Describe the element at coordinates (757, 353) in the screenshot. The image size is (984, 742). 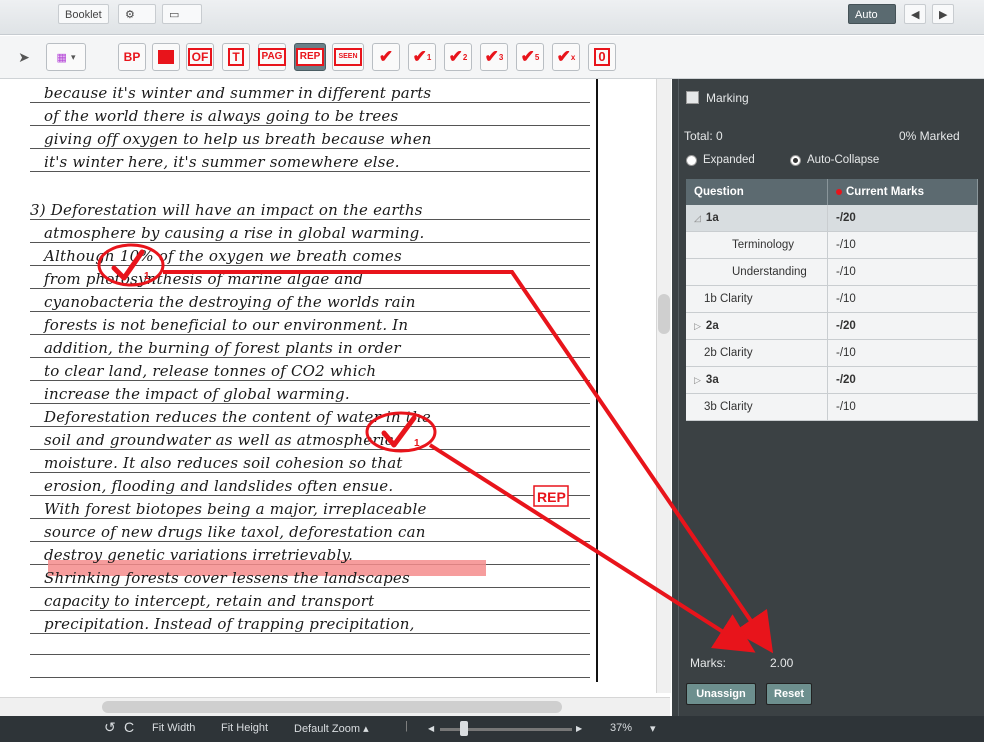
I see `question-cell: 2b Clarity` at that location.